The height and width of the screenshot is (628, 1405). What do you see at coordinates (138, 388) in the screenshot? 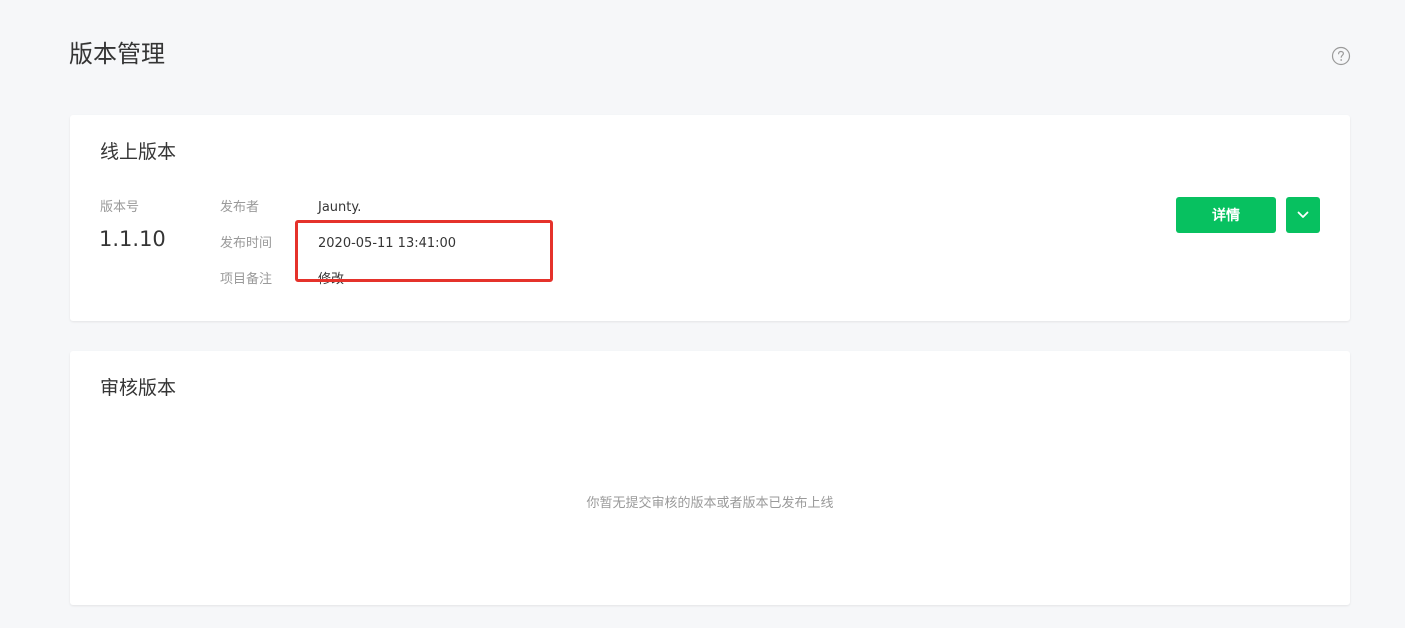
I see `review-version-title: 审核版本` at bounding box center [138, 388].